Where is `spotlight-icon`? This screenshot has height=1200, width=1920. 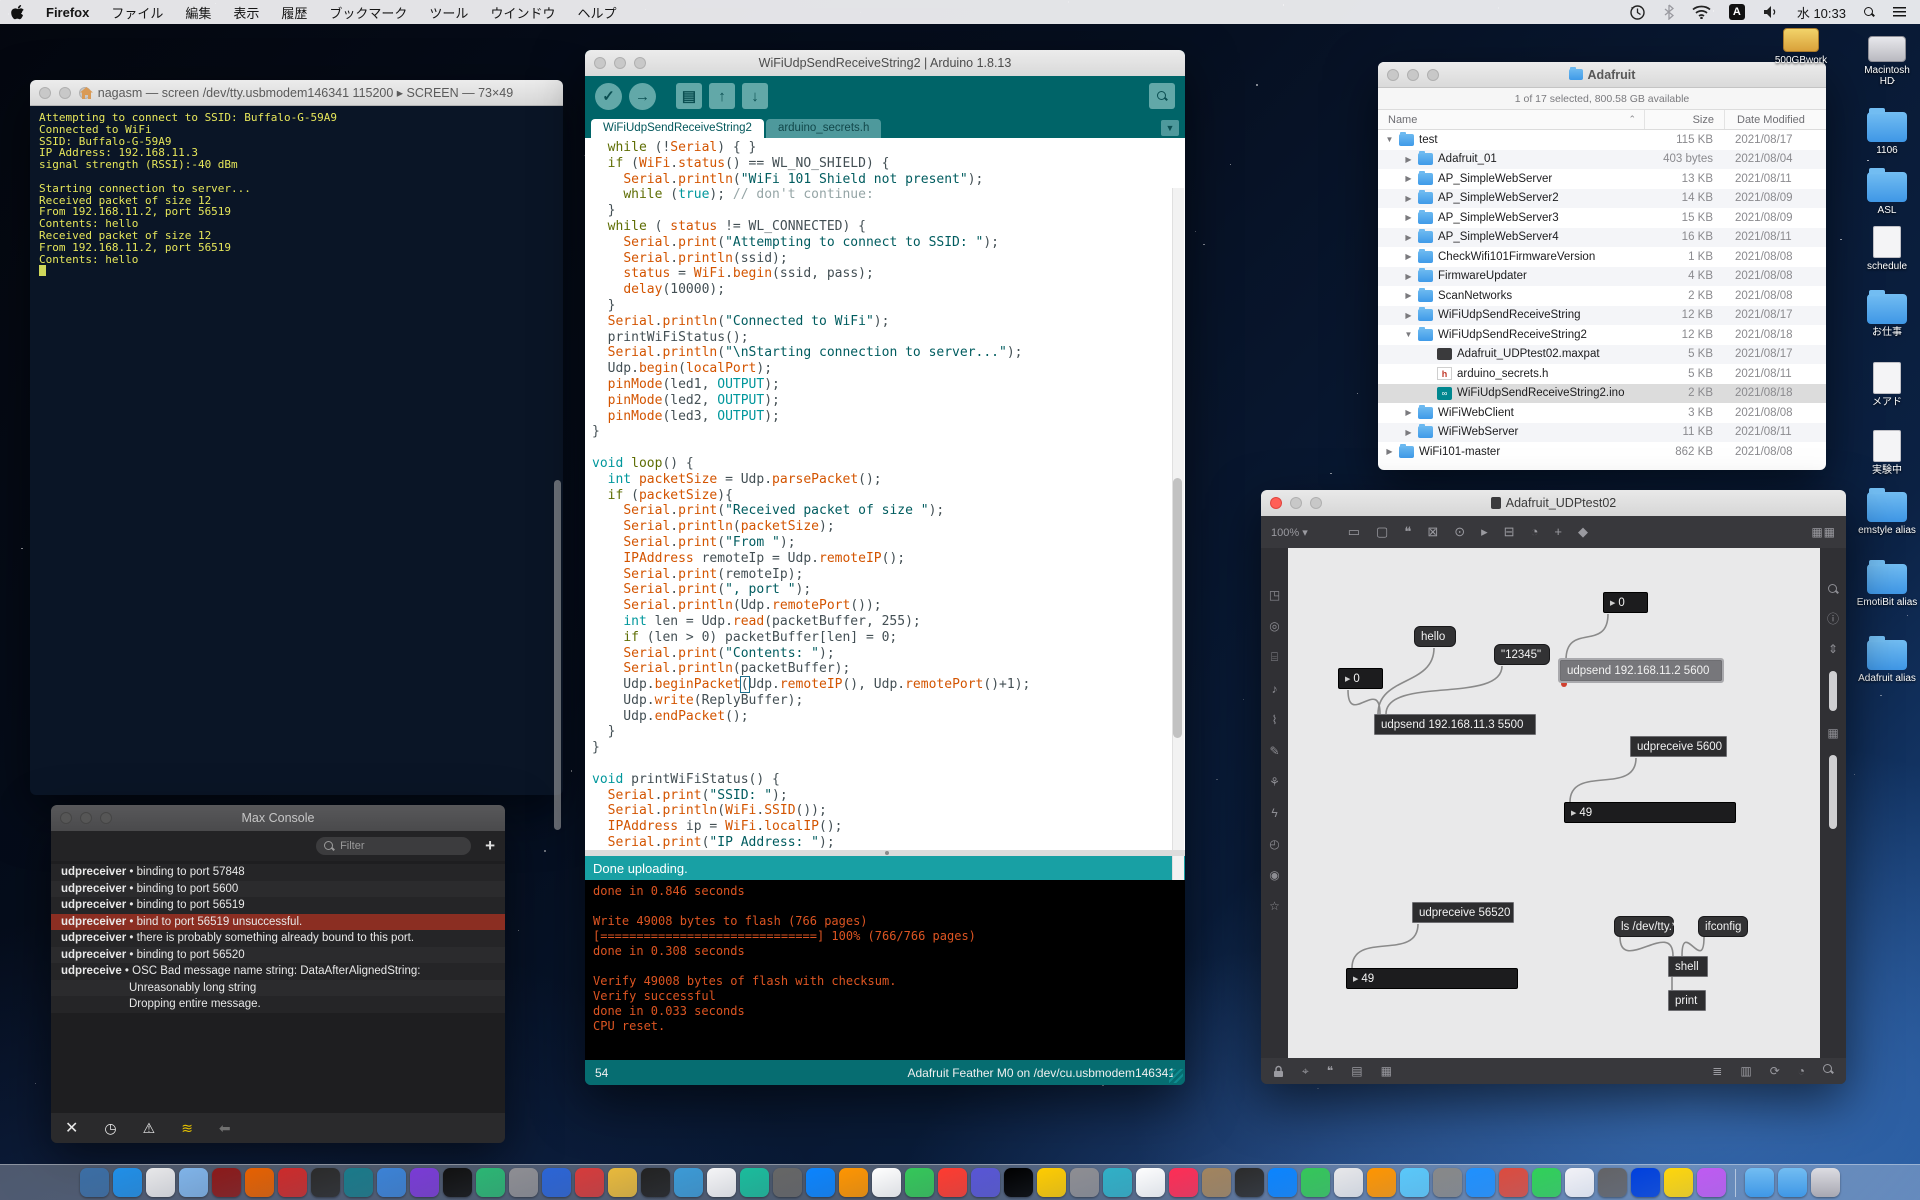
spotlight-icon is located at coordinates (1869, 12).